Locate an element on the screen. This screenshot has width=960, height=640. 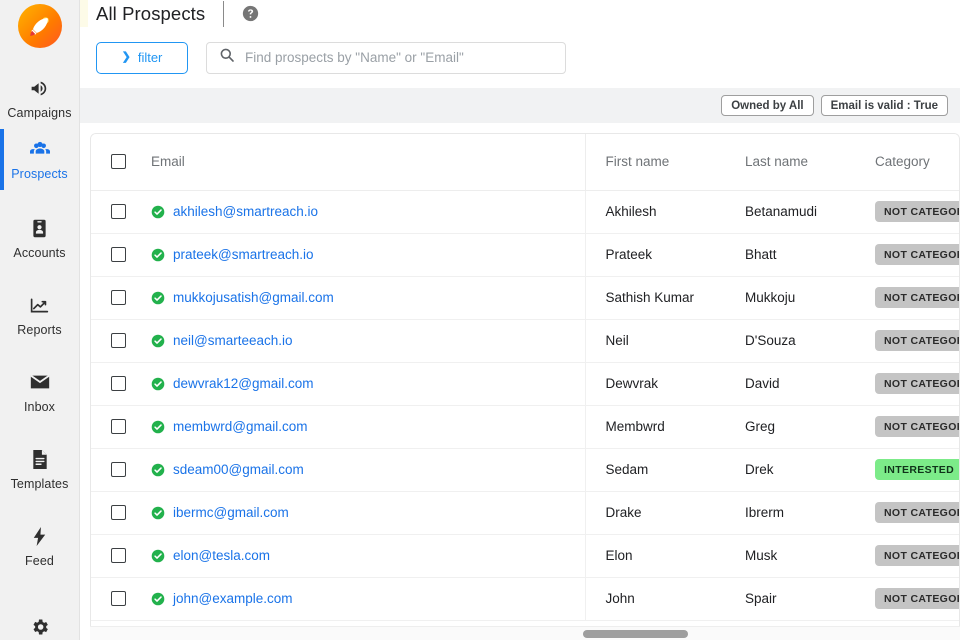
prospect-email-link: ibermc@gmail.com is located at coordinates (231, 512).